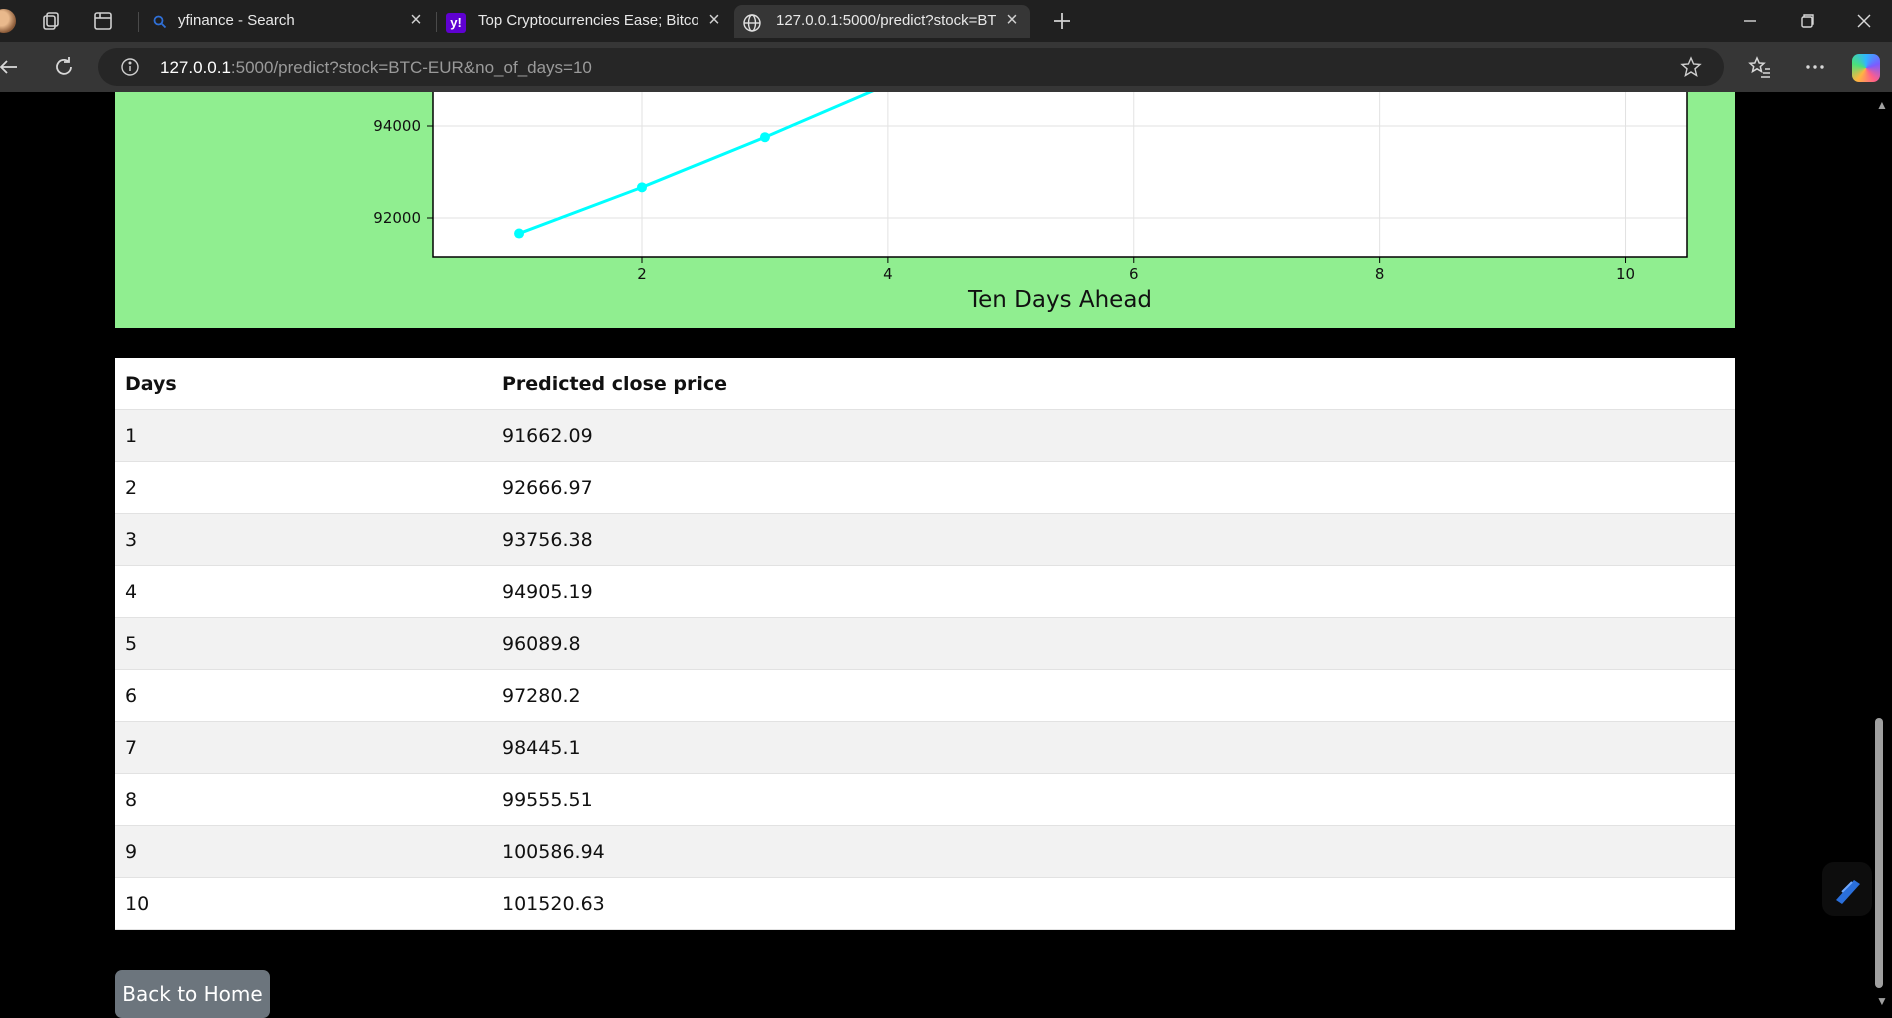 This screenshot has width=1892, height=1018. Describe the element at coordinates (642, 274) in the screenshot. I see `x-tick-label: 2` at that location.